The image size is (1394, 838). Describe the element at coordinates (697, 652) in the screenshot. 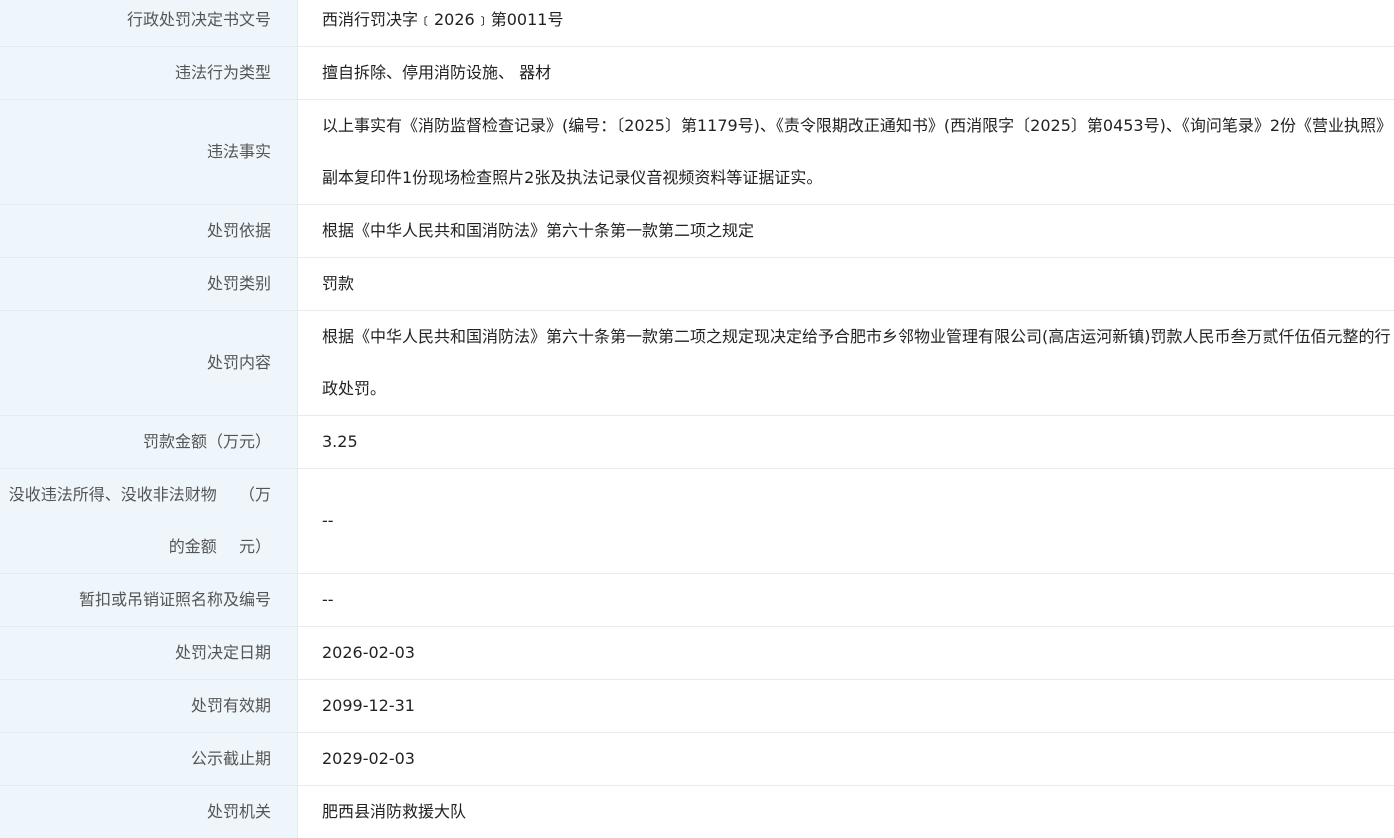

I see `table-row: 处罚决定日期 2026-02-03` at that location.